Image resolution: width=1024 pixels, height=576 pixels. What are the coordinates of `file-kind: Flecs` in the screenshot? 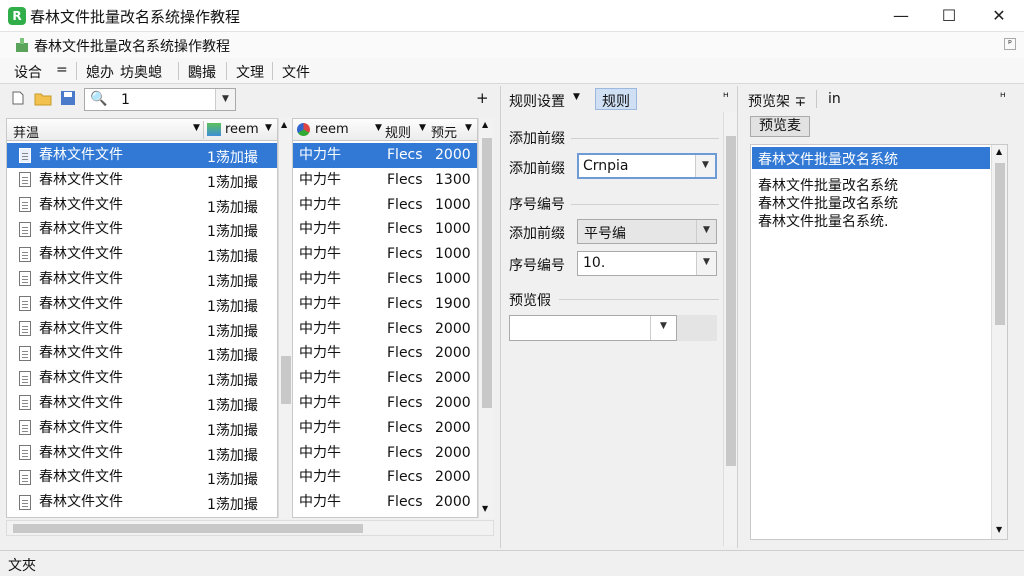 It's located at (405, 179).